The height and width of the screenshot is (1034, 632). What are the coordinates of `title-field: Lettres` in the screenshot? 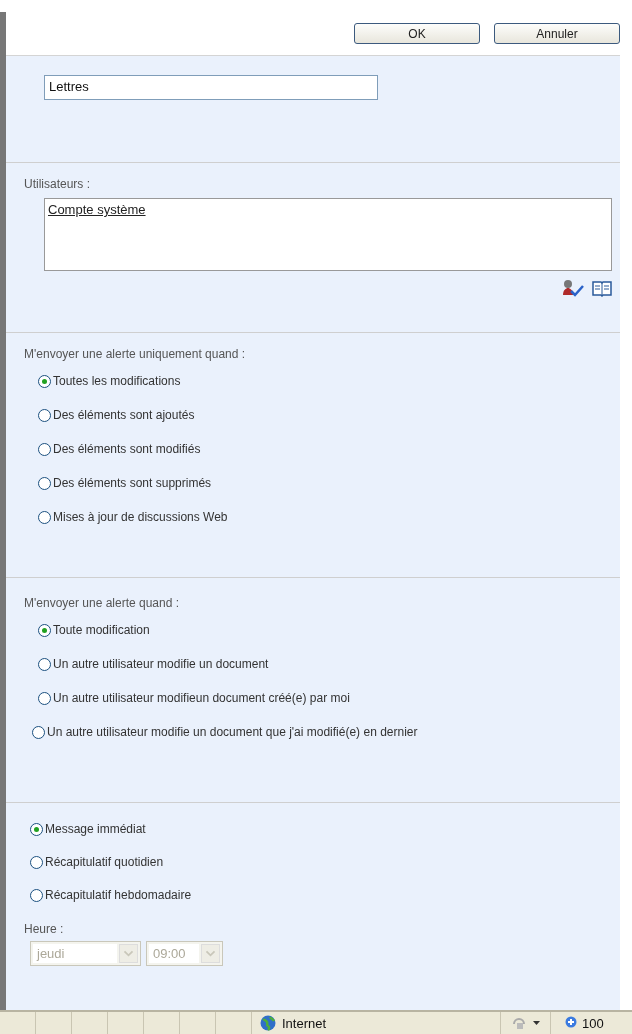 It's located at (211, 87).